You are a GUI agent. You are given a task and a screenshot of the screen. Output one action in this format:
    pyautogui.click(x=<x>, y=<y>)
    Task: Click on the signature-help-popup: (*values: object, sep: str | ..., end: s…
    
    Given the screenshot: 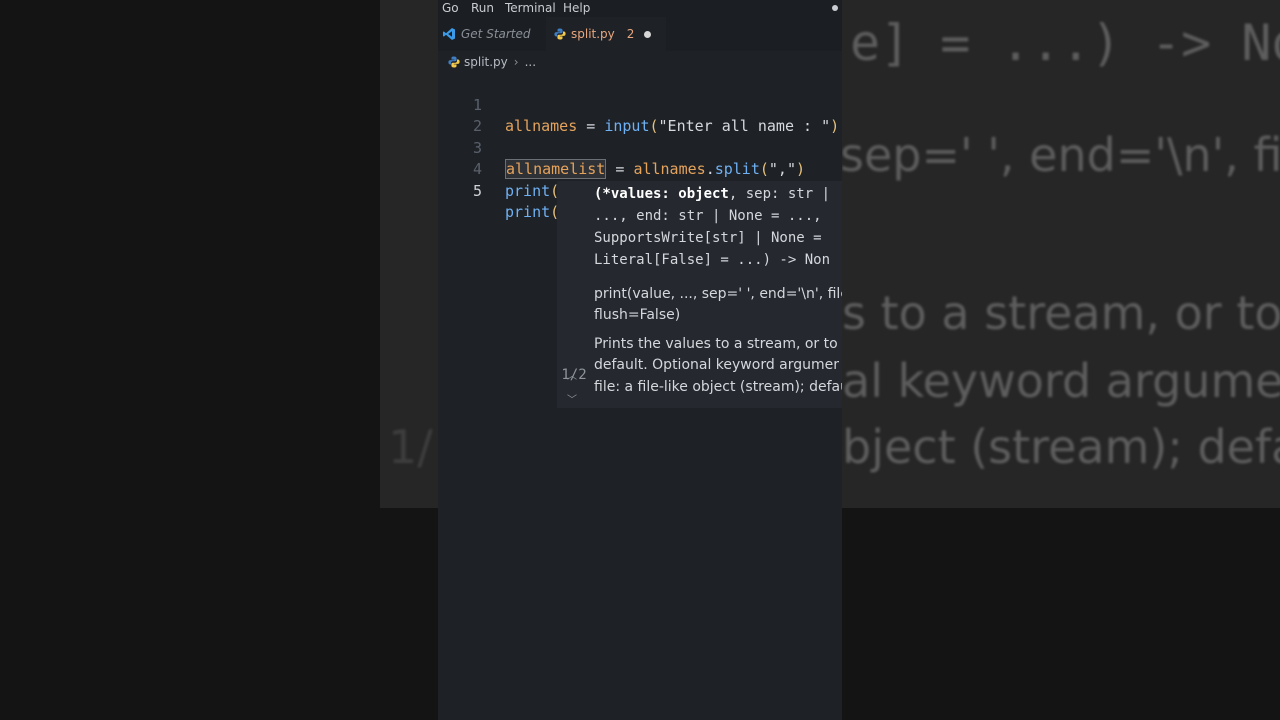 What is the action you would take?
    pyautogui.click(x=699, y=294)
    